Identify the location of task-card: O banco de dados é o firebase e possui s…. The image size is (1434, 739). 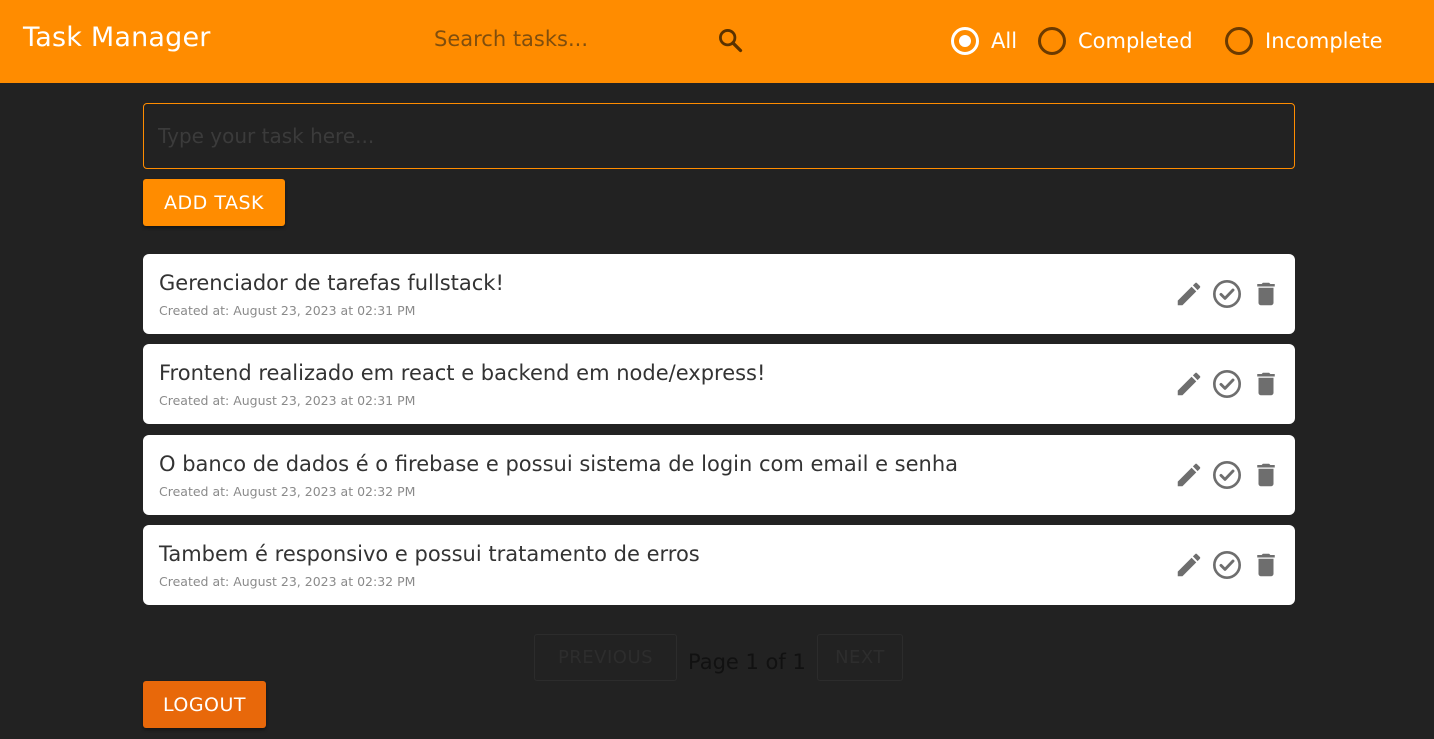
(719, 475).